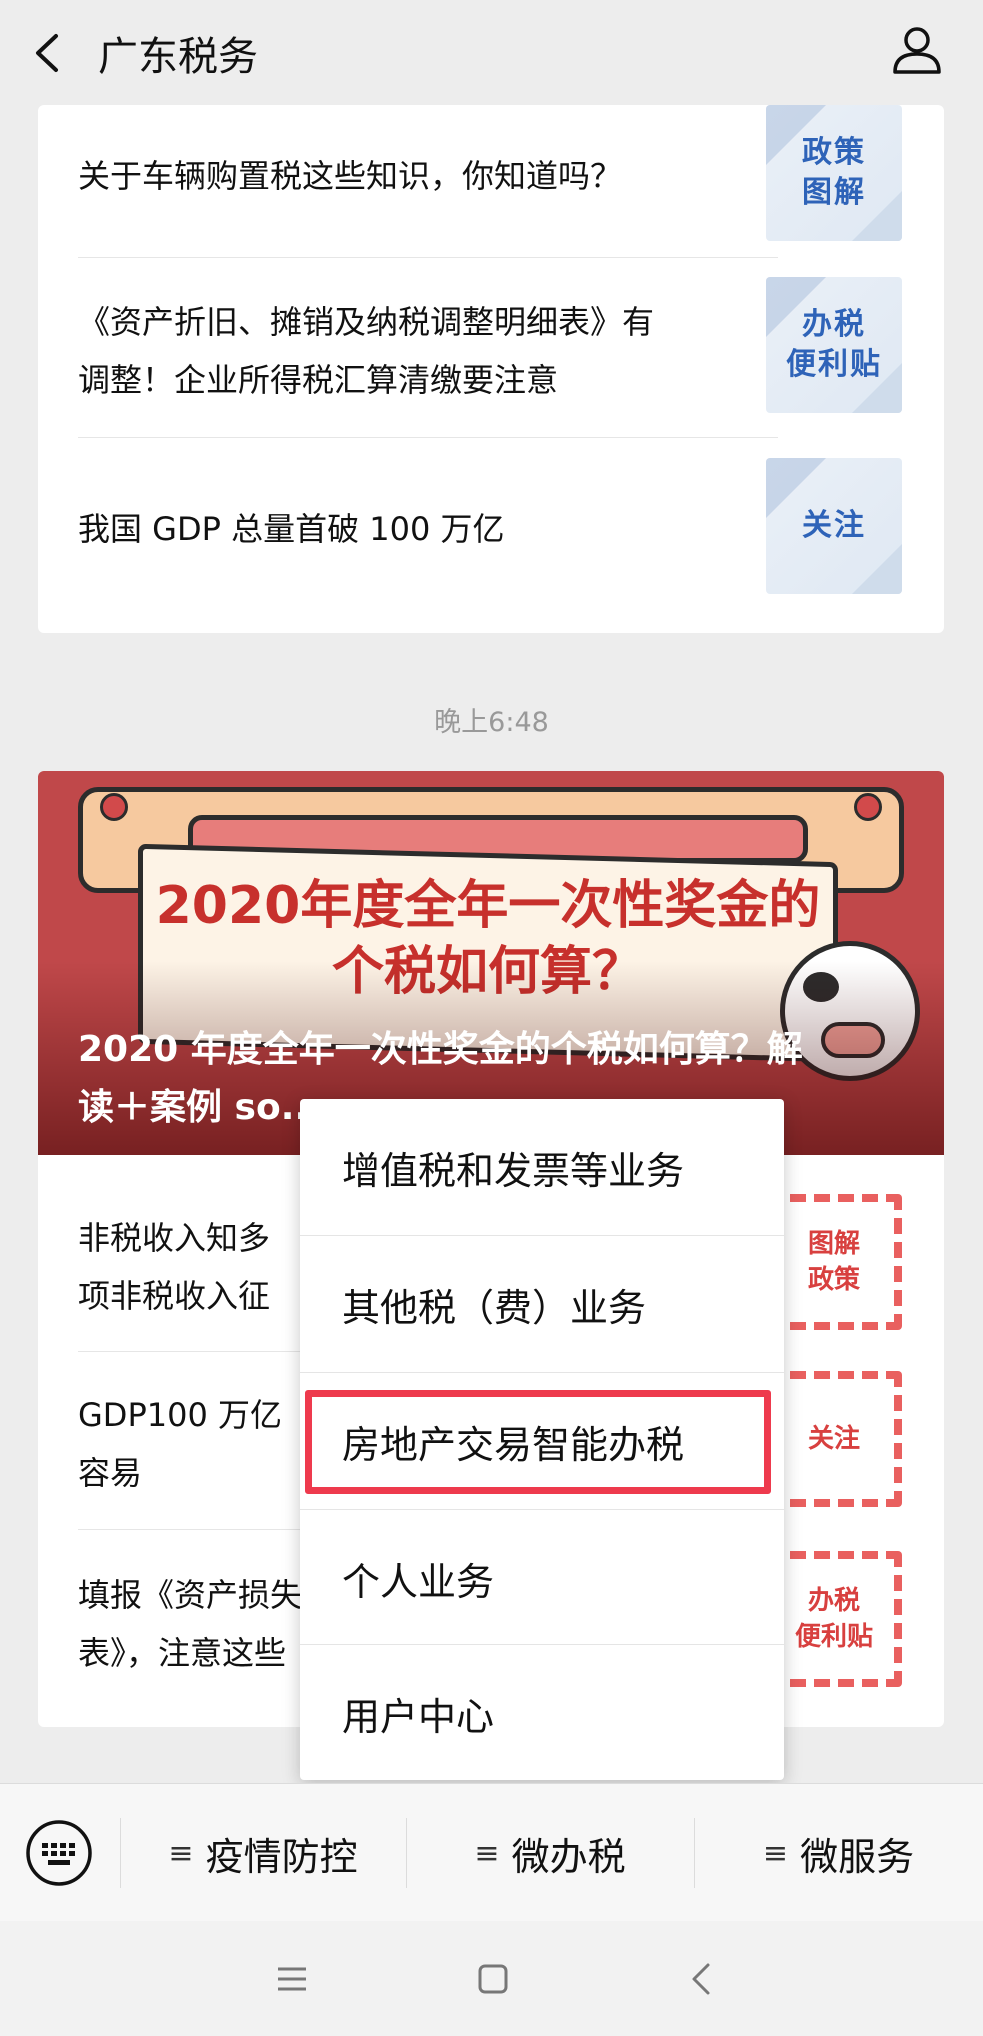  What do you see at coordinates (834, 1619) in the screenshot?
I see `article-thumb-6: 办税 便利贴` at bounding box center [834, 1619].